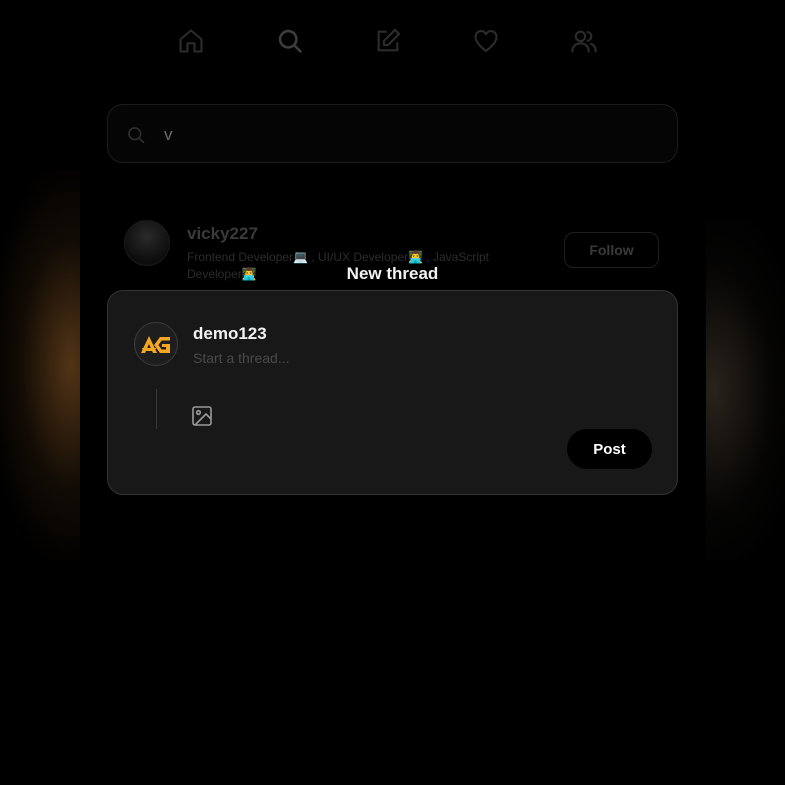 This screenshot has height=785, width=785. Describe the element at coordinates (611, 250) in the screenshot. I see `follow-button: Follow` at that location.